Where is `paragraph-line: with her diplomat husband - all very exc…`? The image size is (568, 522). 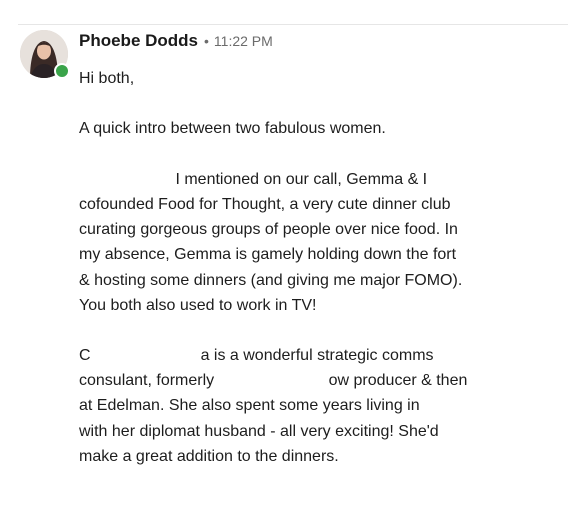
paragraph-line: with her diplomat husband - all very exc… is located at coordinates (259, 431).